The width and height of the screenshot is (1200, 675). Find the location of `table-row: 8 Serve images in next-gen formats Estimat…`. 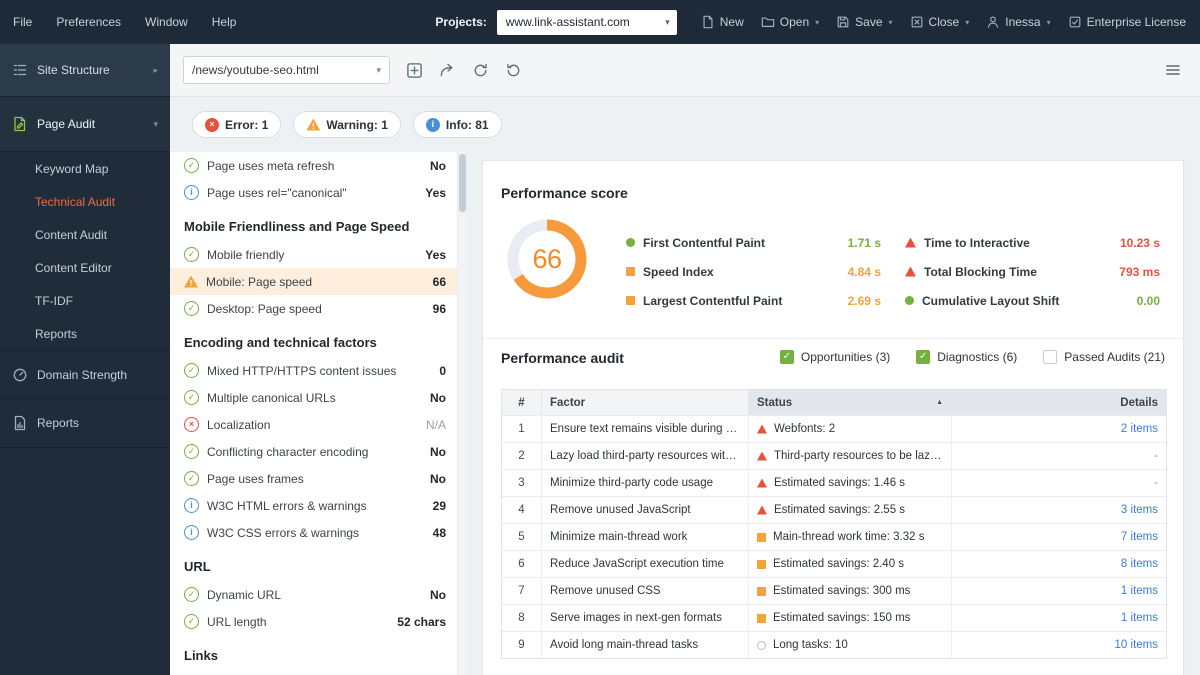

table-row: 8 Serve images in next-gen formats Estimat… is located at coordinates (834, 617).